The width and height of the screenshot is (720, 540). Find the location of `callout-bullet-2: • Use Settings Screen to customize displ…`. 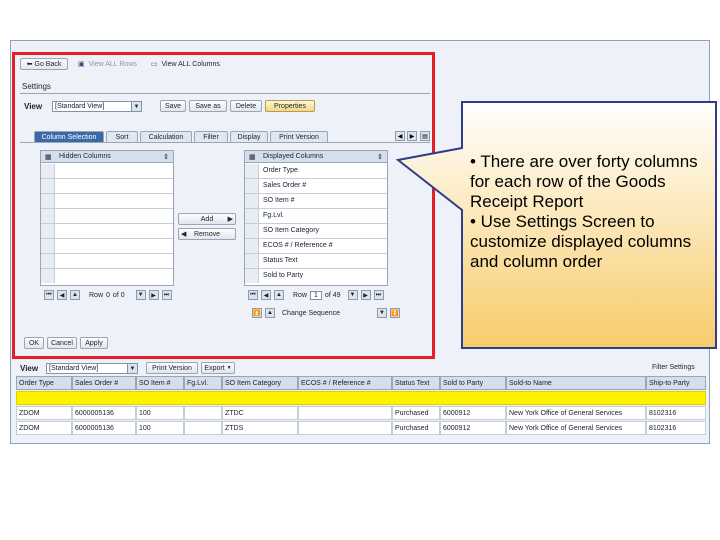

callout-bullet-2: • Use Settings Screen to customize displ… is located at coordinates (581, 241).